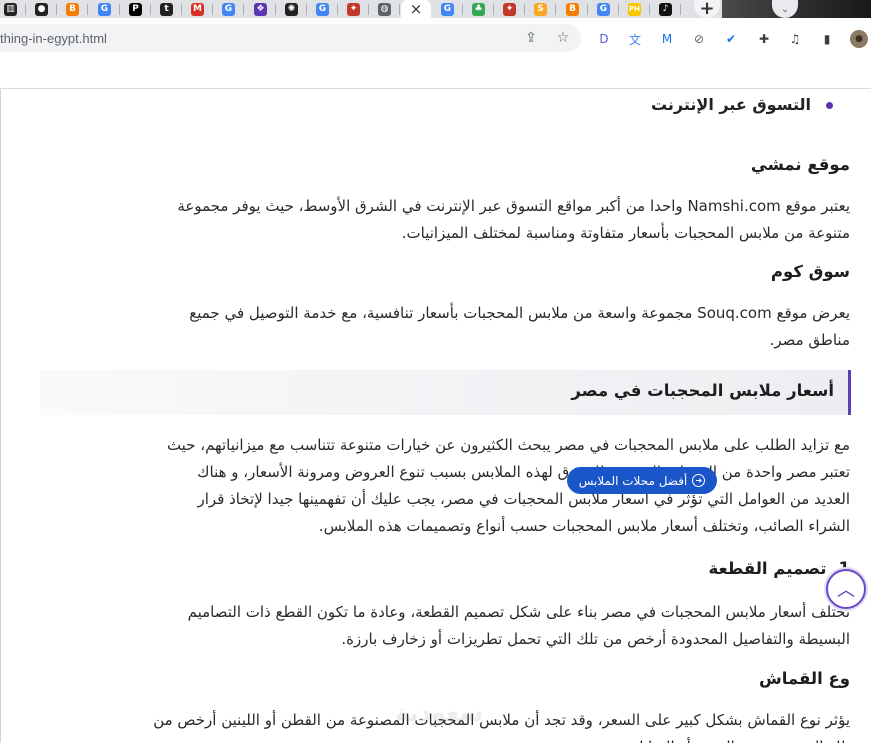  I want to click on bullet-dot-icon, so click(829, 105).